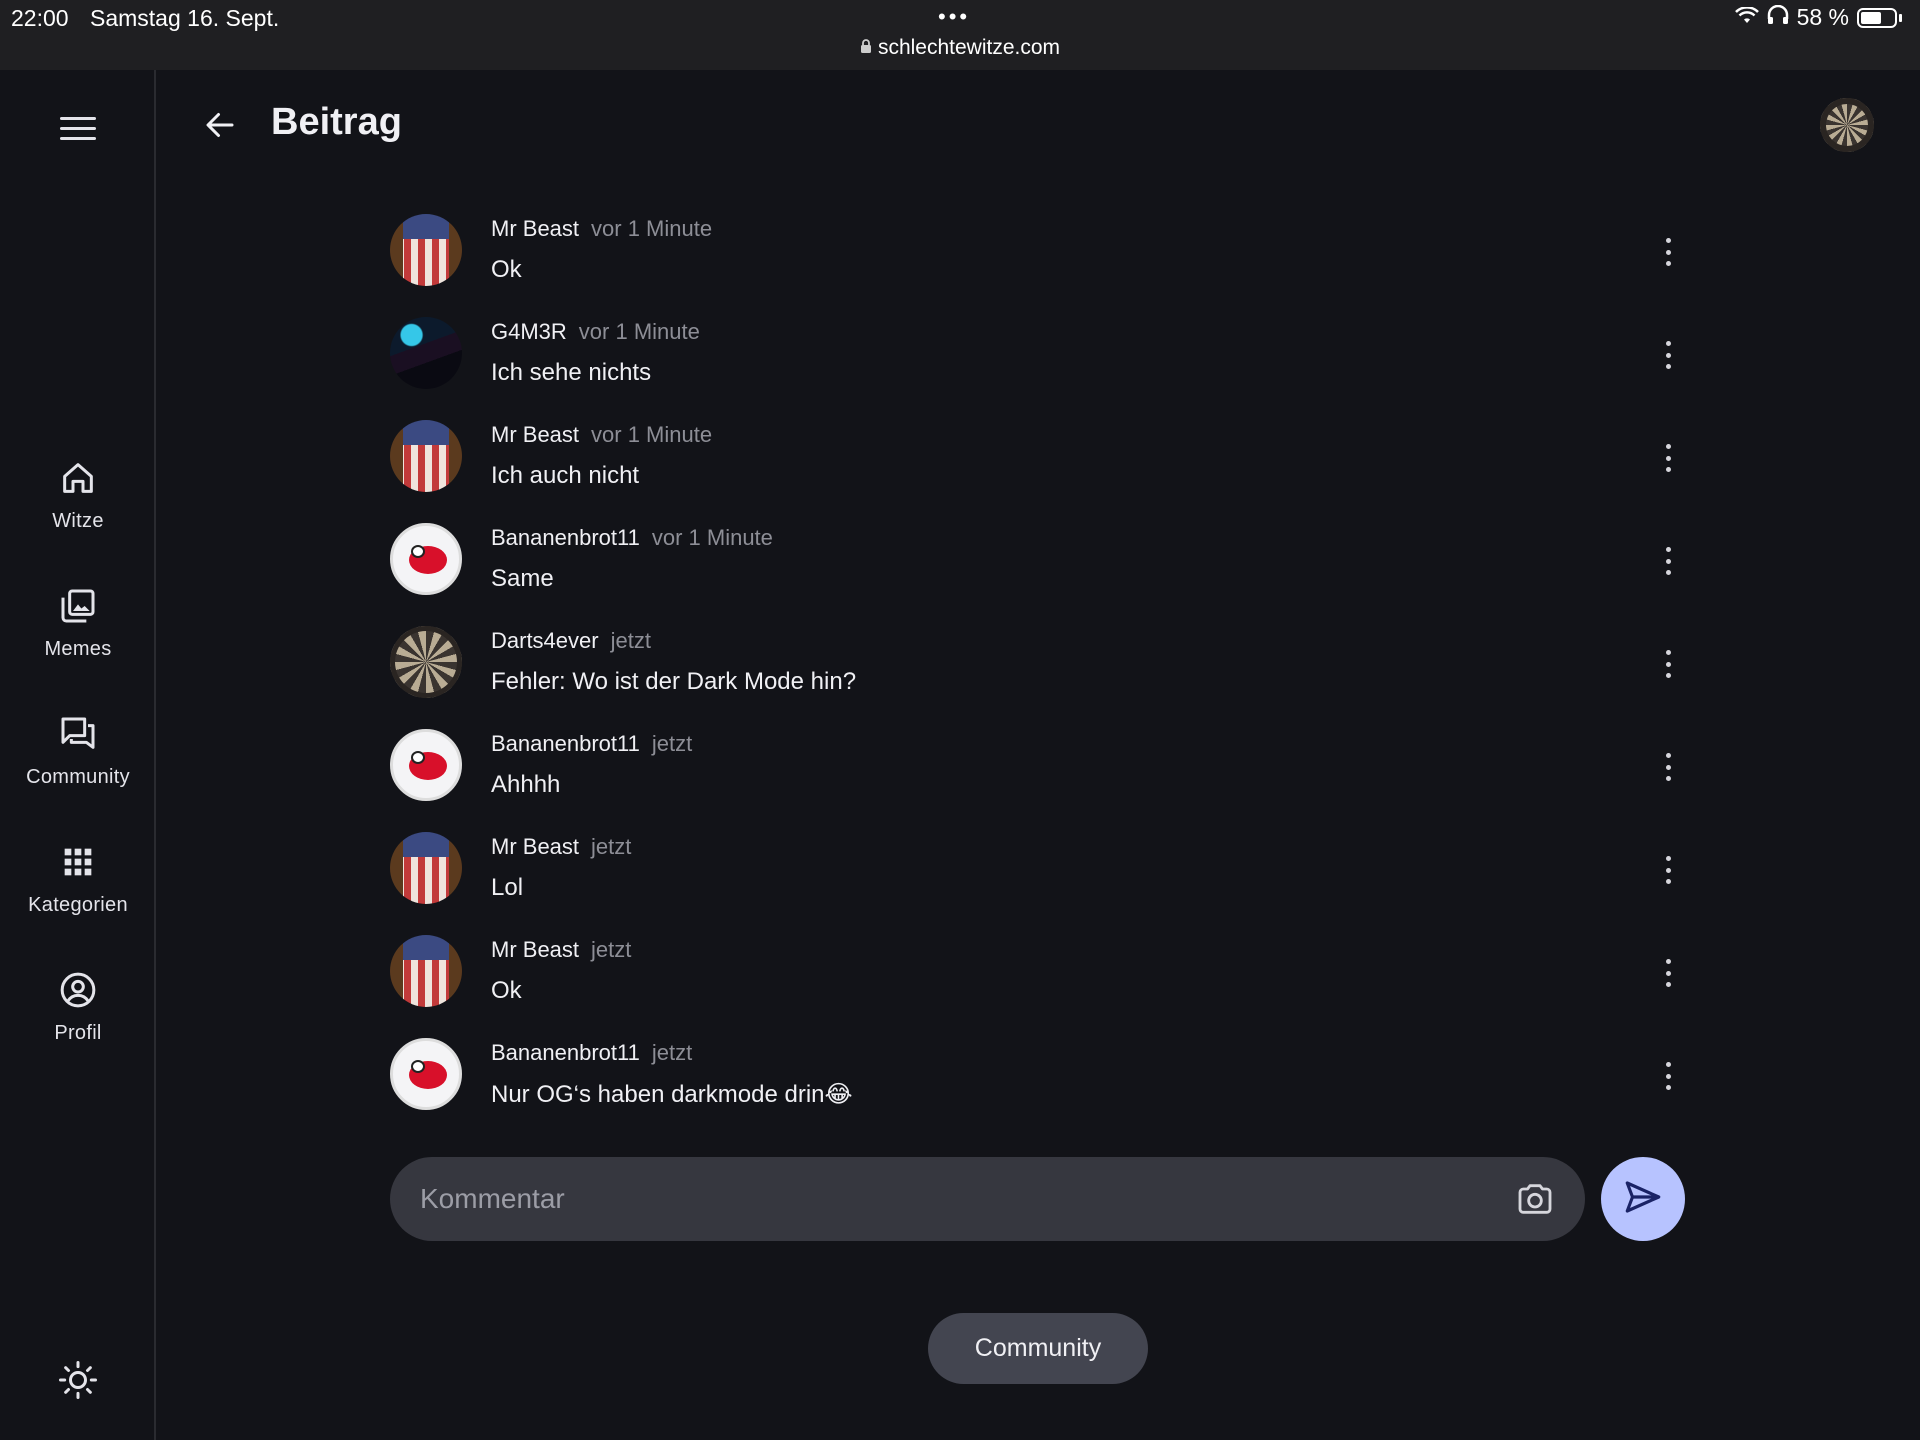 This screenshot has width=1920, height=1440. Describe the element at coordinates (674, 681) in the screenshot. I see `comment-text: Fehler: Wo ist der Dark Mode hin?` at that location.